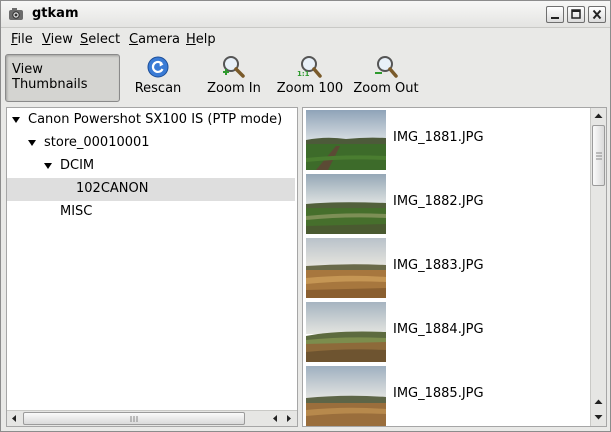  What do you see at coordinates (158, 88) in the screenshot?
I see `rescan-label: Rescan` at bounding box center [158, 88].